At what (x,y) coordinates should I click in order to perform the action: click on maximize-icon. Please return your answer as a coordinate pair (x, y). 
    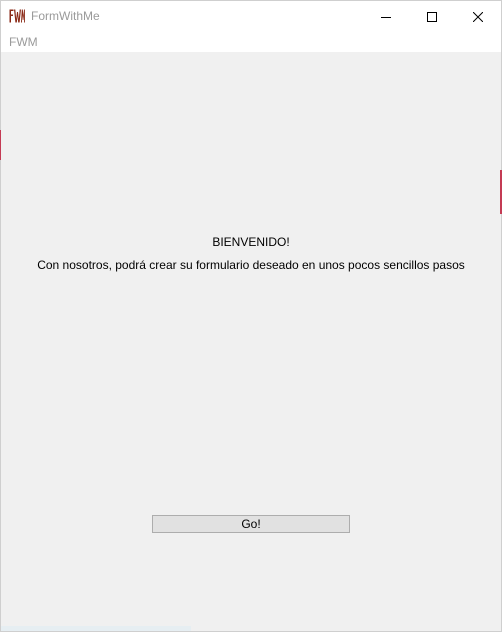
    Looking at the image, I should click on (432, 16).